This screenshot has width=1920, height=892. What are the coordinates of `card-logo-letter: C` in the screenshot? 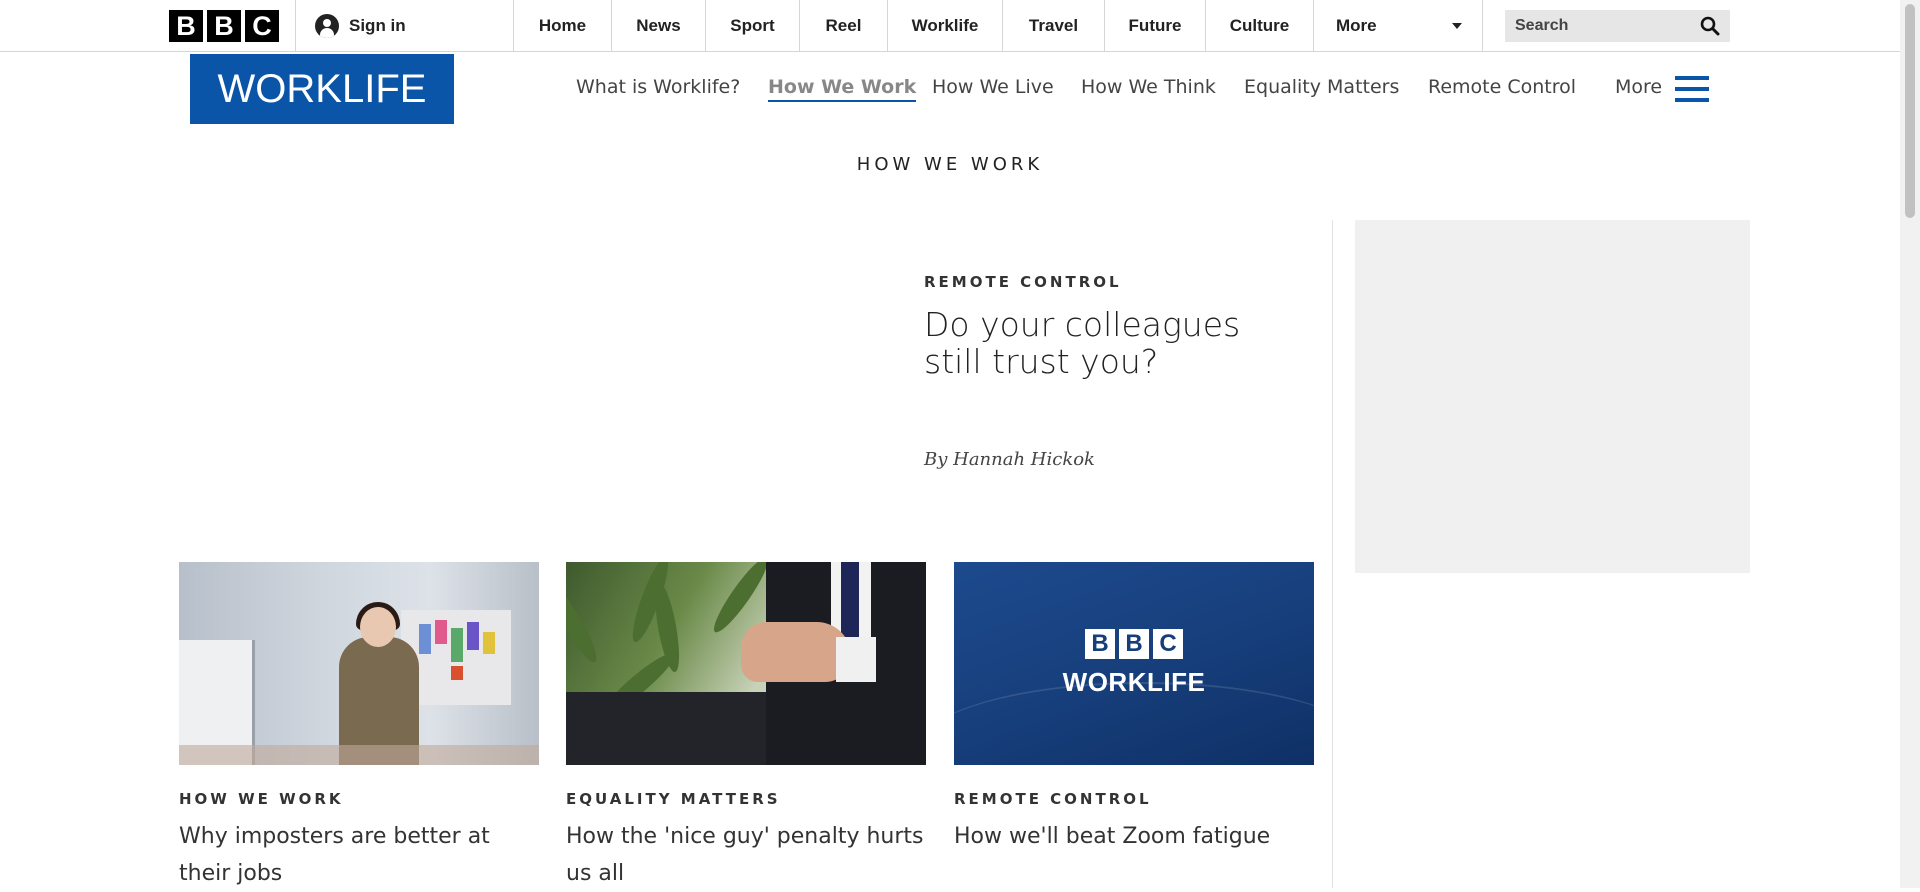 It's located at (1168, 644).